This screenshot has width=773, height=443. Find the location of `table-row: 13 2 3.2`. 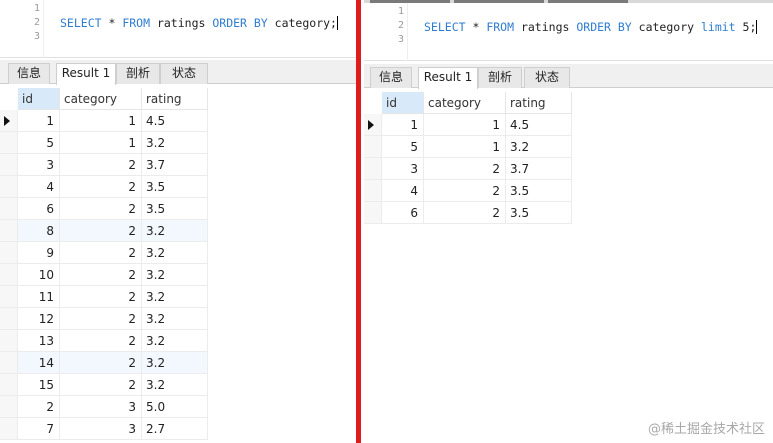

table-row: 13 2 3.2 is located at coordinates (104, 341).